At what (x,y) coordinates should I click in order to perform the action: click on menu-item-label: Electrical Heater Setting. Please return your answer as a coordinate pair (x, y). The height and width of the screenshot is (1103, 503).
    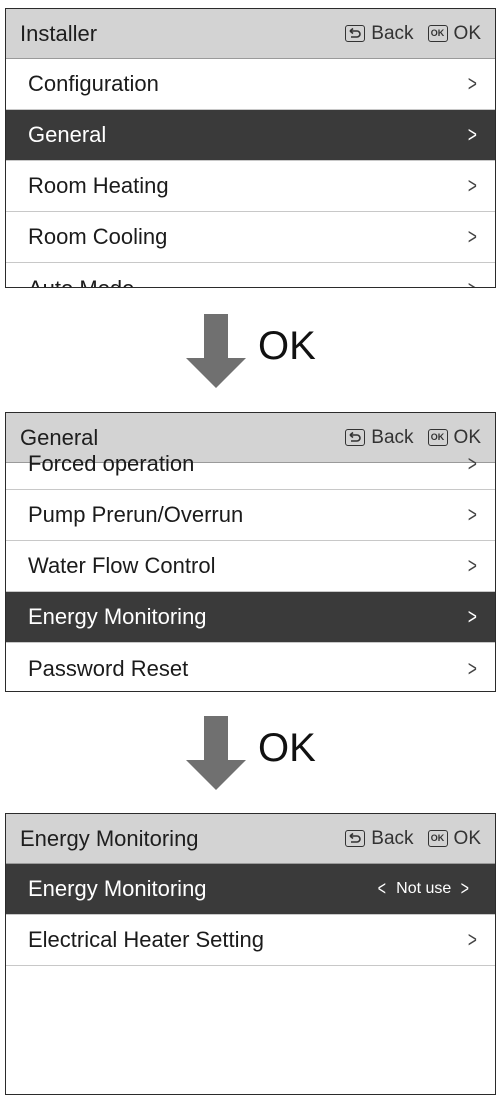
    Looking at the image, I should click on (146, 939).